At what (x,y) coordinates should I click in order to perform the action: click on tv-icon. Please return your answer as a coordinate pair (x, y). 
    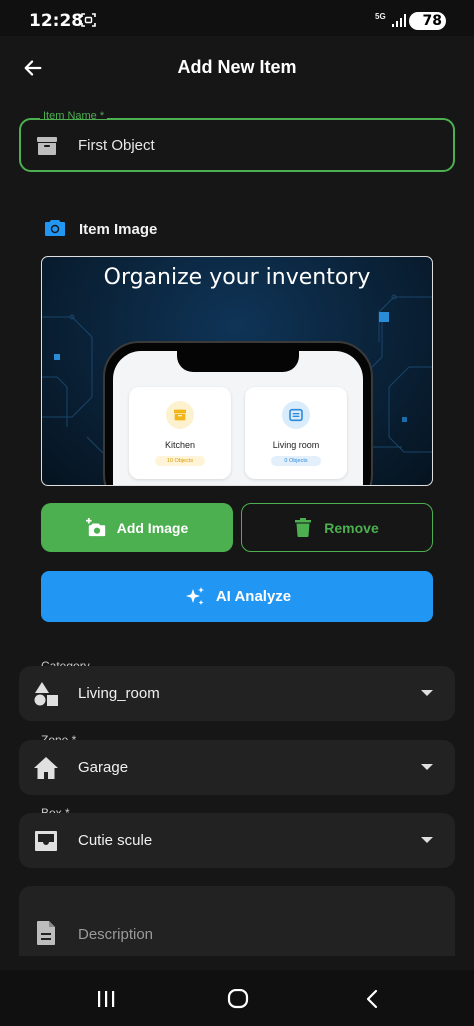
    Looking at the image, I should click on (296, 415).